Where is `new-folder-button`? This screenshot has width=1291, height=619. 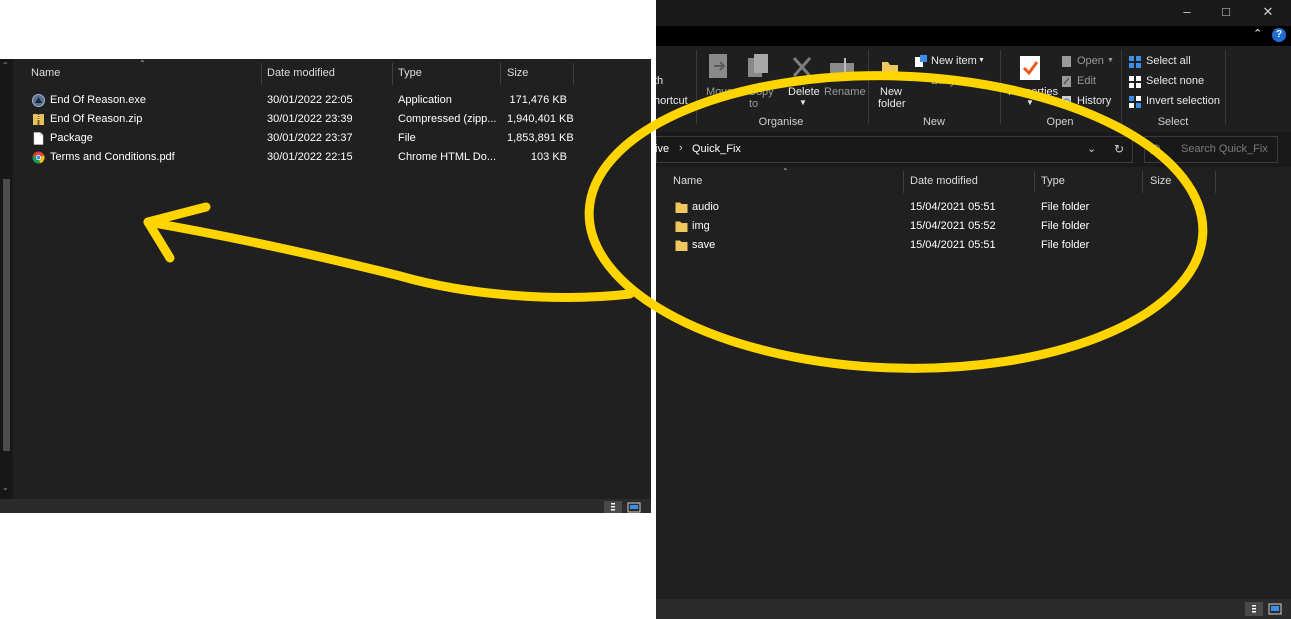 new-folder-button is located at coordinates (890, 69).